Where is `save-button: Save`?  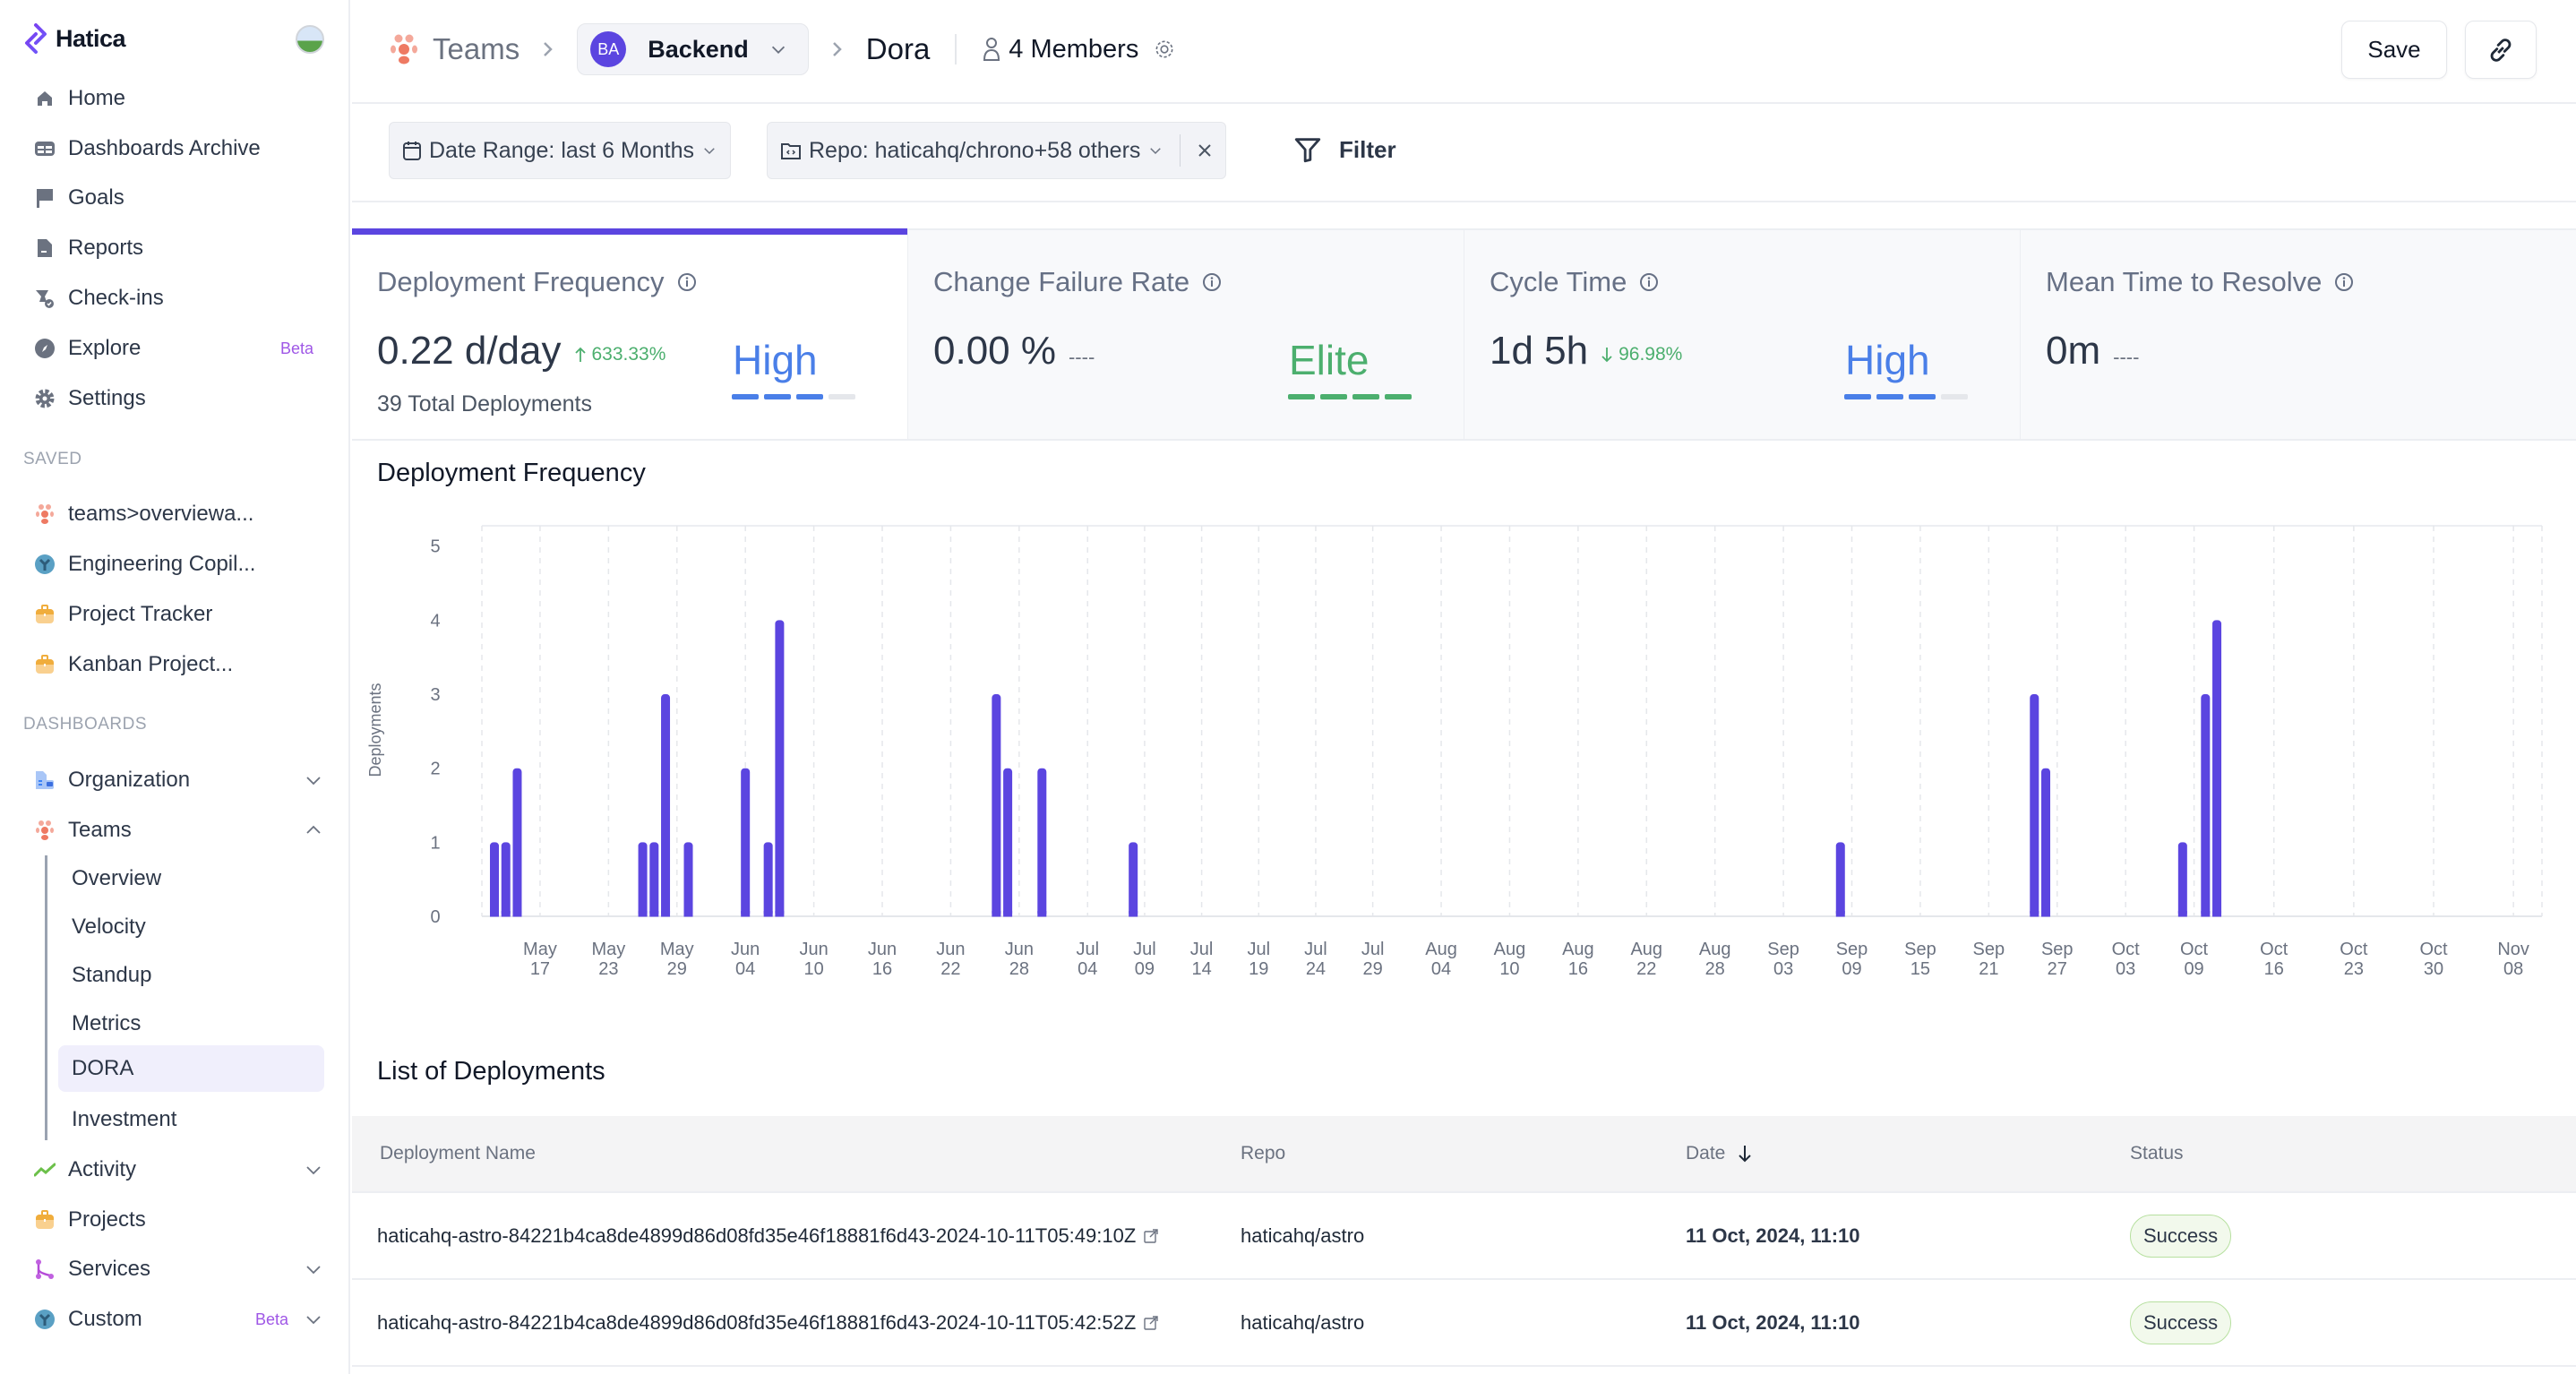 save-button: Save is located at coordinates (2394, 50).